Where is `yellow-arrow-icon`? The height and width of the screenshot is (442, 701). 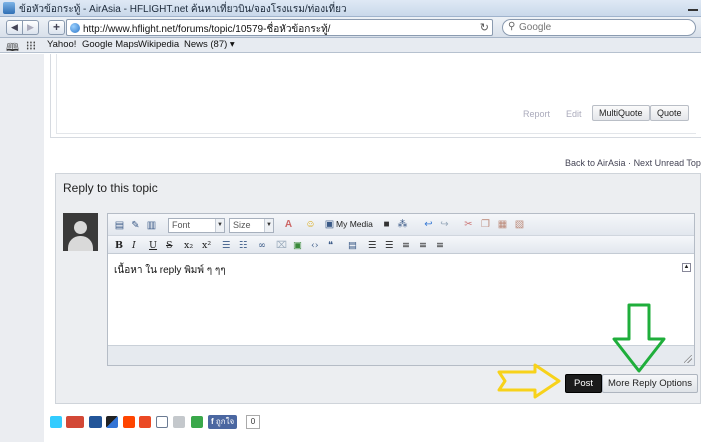
yellow-arrow-icon is located at coordinates (529, 381).